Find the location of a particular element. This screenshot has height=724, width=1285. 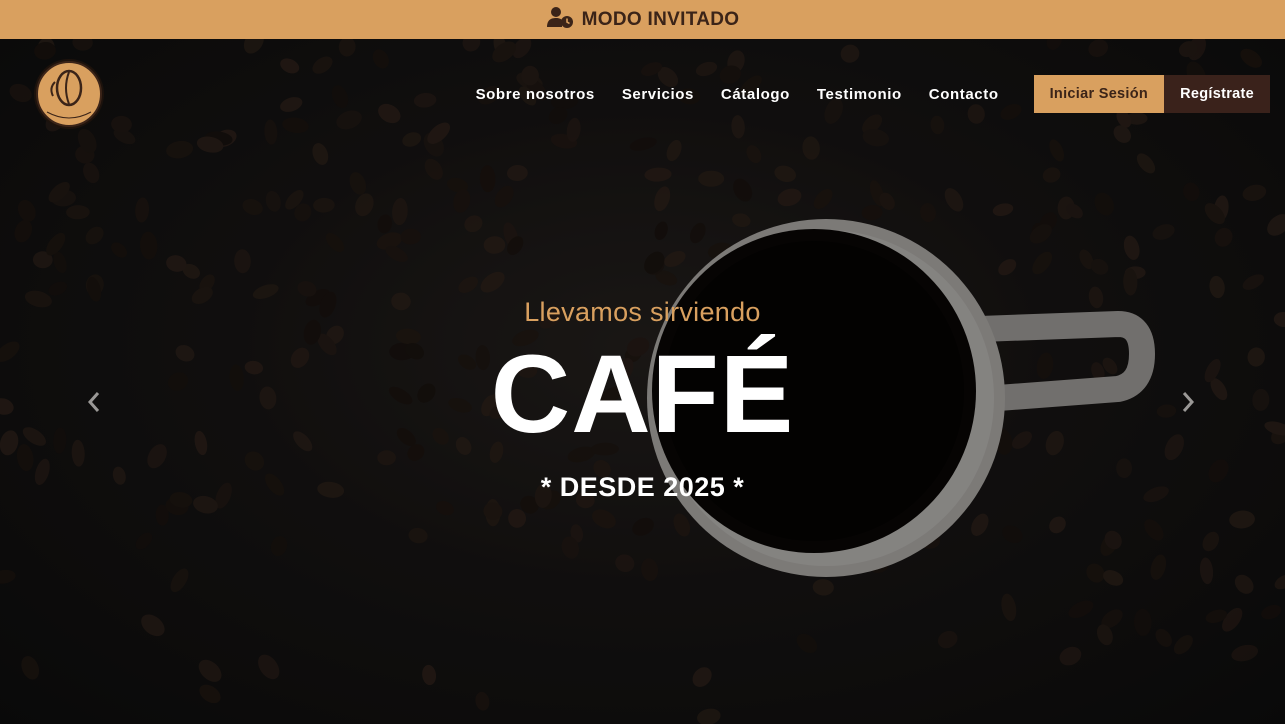

guest-mode-label: MODO INVITADO is located at coordinates (660, 19).